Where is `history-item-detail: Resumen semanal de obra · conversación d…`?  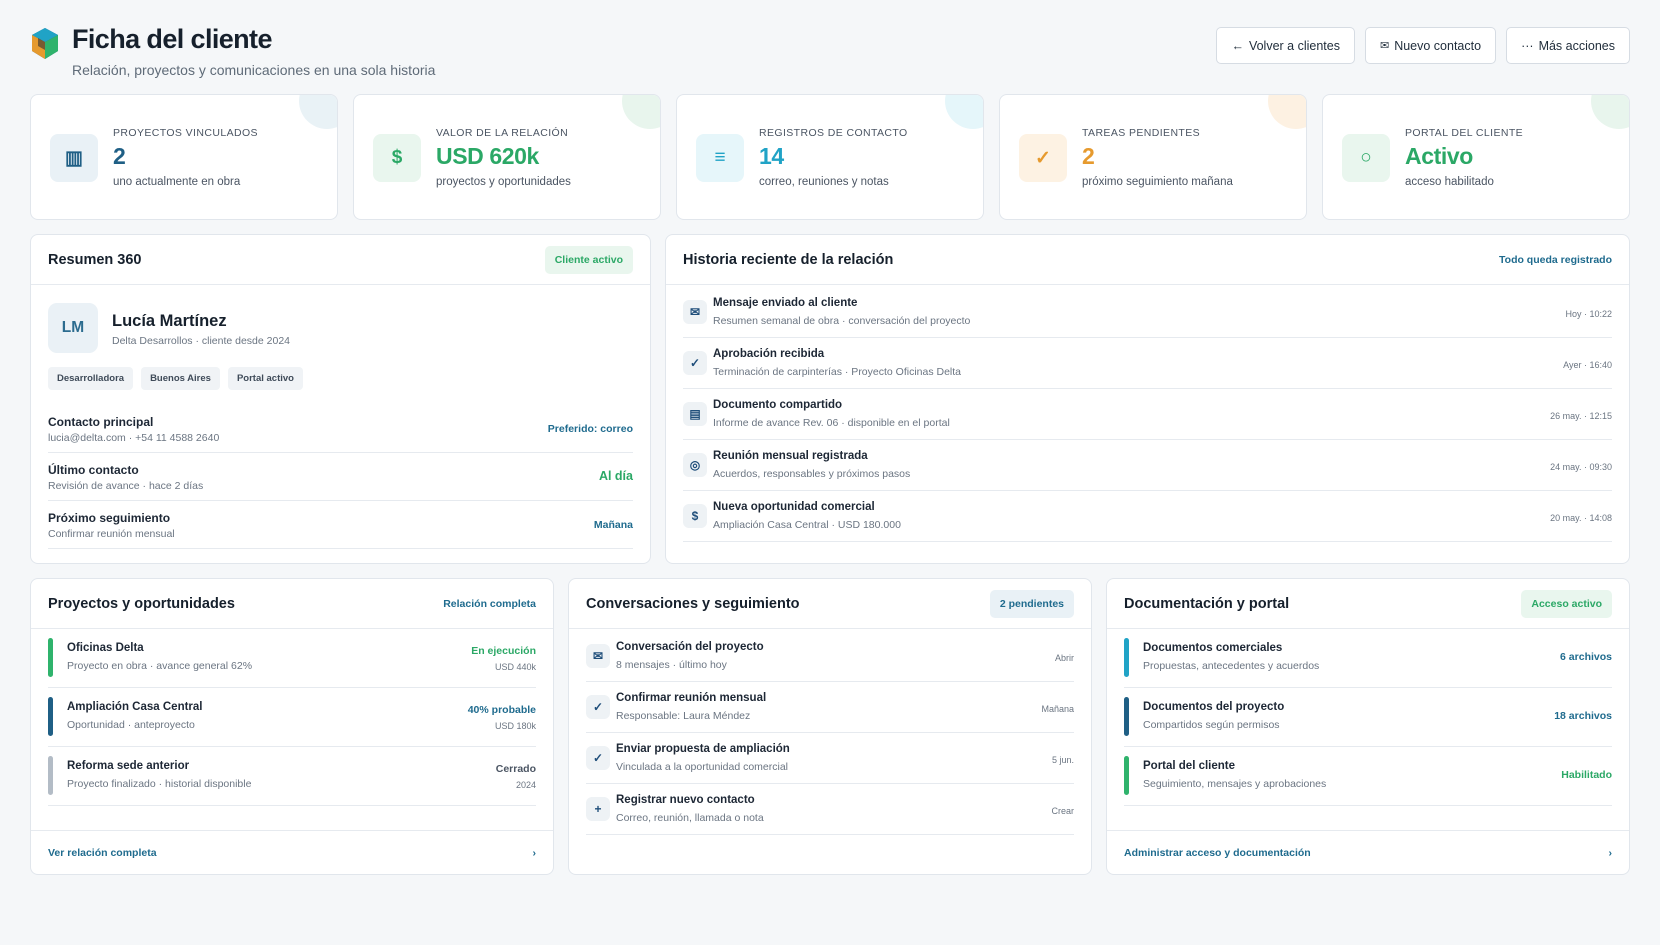
history-item-detail: Resumen semanal de obra · conversación d… is located at coordinates (842, 321).